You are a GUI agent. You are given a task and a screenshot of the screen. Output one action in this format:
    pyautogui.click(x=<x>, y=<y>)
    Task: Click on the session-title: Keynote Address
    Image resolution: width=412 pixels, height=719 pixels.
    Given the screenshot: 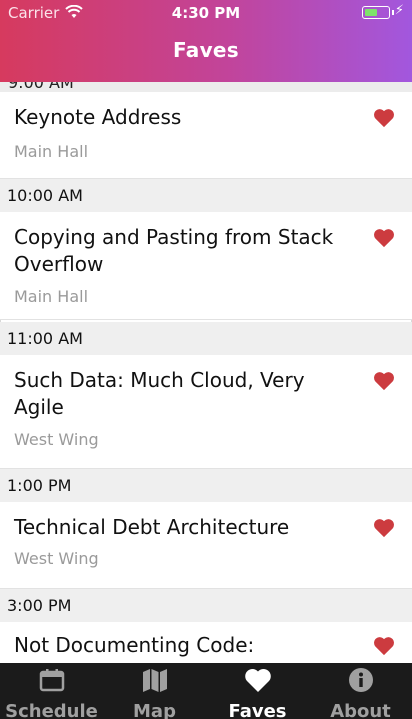 What is the action you would take?
    pyautogui.click(x=98, y=117)
    